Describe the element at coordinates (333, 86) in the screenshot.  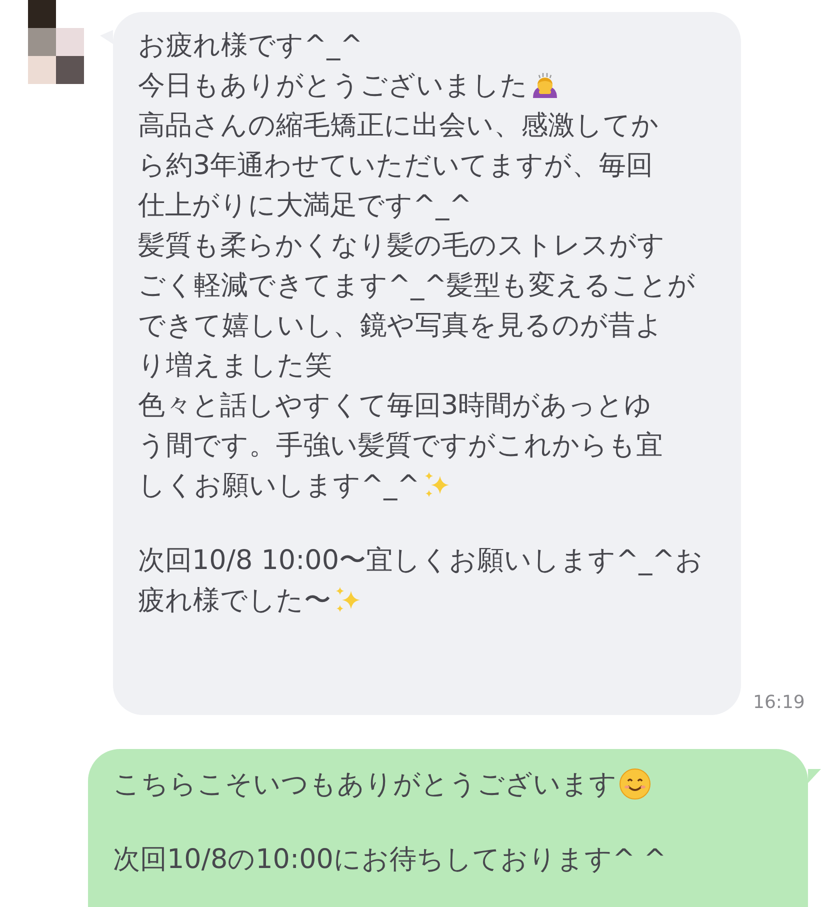
I see `message-text: 今日もありがとうございました` at that location.